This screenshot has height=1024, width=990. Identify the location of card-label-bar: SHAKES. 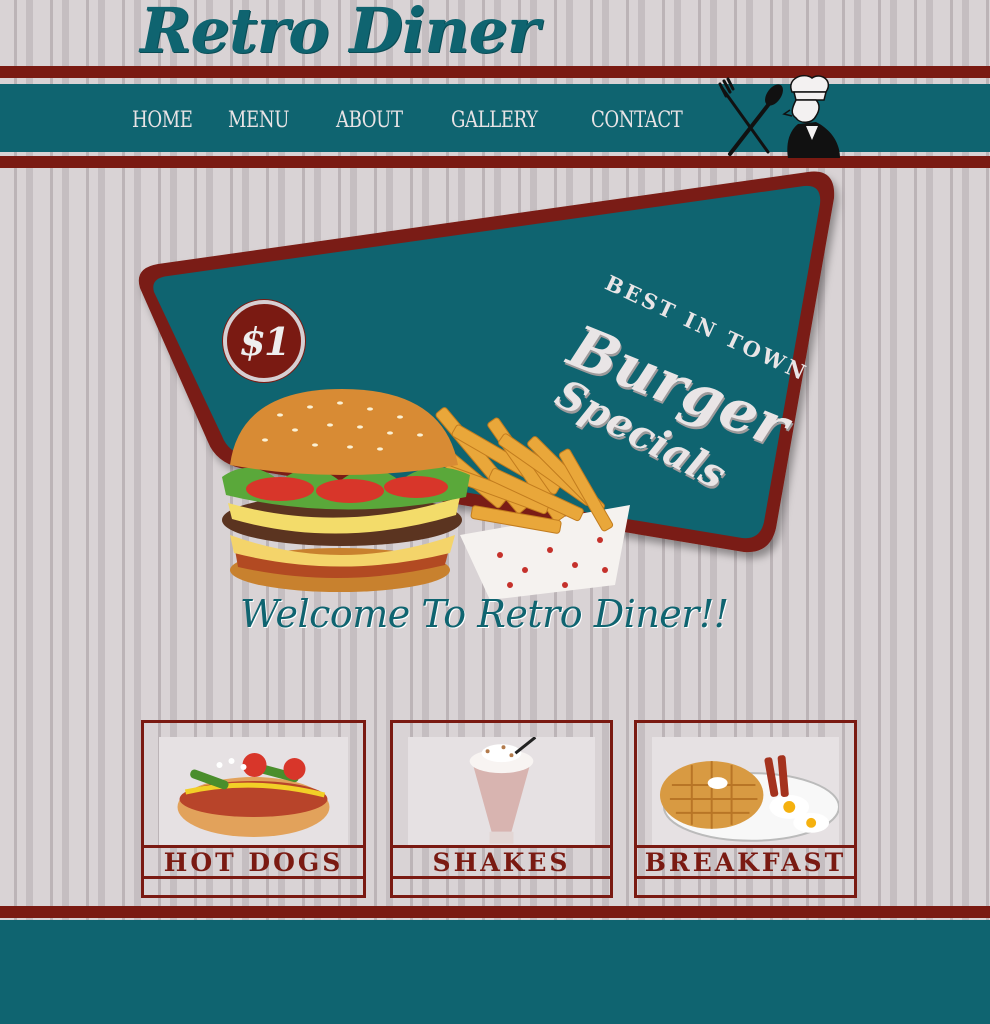
(501, 862).